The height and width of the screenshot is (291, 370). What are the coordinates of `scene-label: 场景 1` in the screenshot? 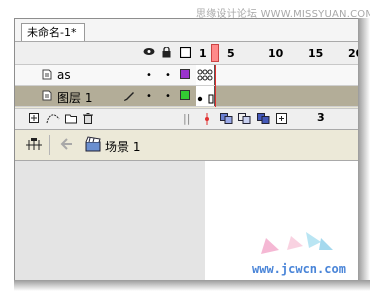 It's located at (122, 146).